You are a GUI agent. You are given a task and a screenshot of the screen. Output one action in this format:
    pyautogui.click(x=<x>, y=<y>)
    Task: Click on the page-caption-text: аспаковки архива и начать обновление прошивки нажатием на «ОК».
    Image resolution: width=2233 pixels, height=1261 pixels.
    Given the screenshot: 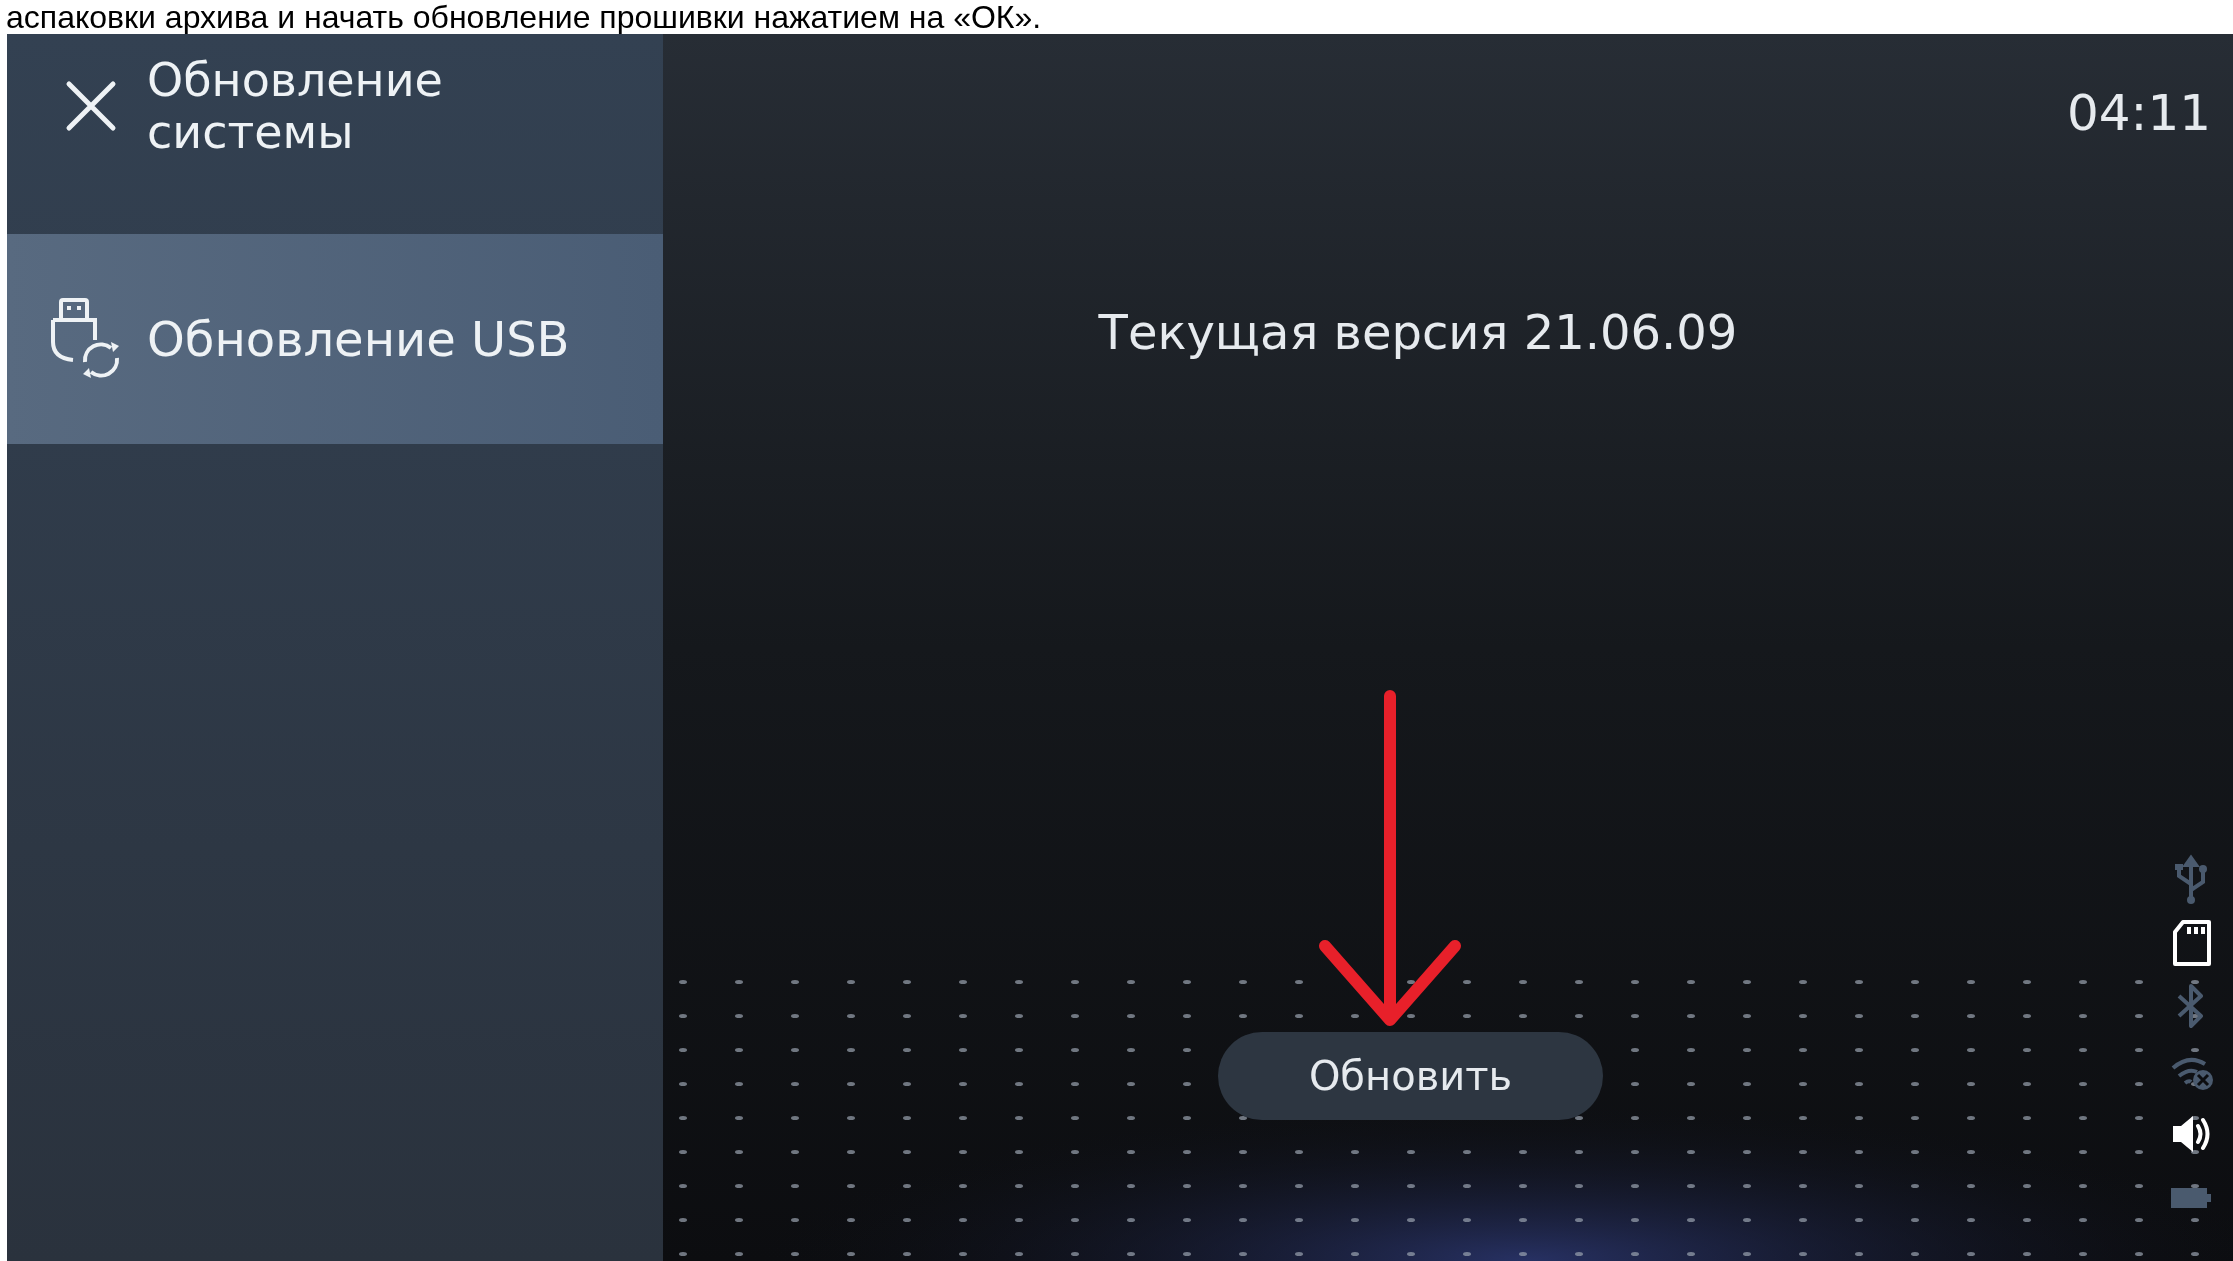 What is the action you would take?
    pyautogui.click(x=524, y=17)
    